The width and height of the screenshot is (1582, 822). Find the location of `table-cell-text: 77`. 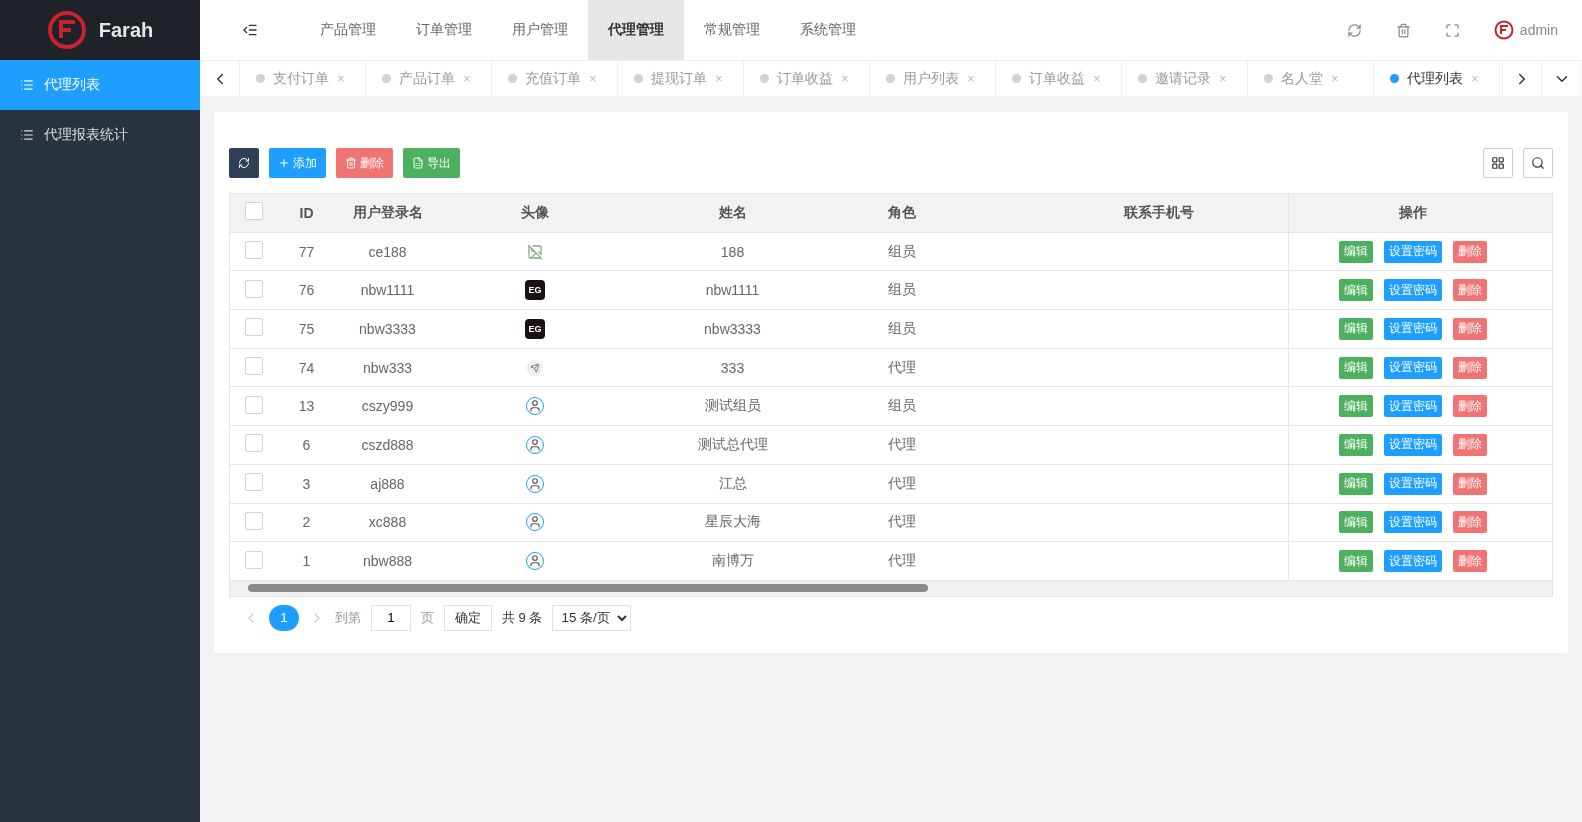

table-cell-text: 77 is located at coordinates (306, 251).